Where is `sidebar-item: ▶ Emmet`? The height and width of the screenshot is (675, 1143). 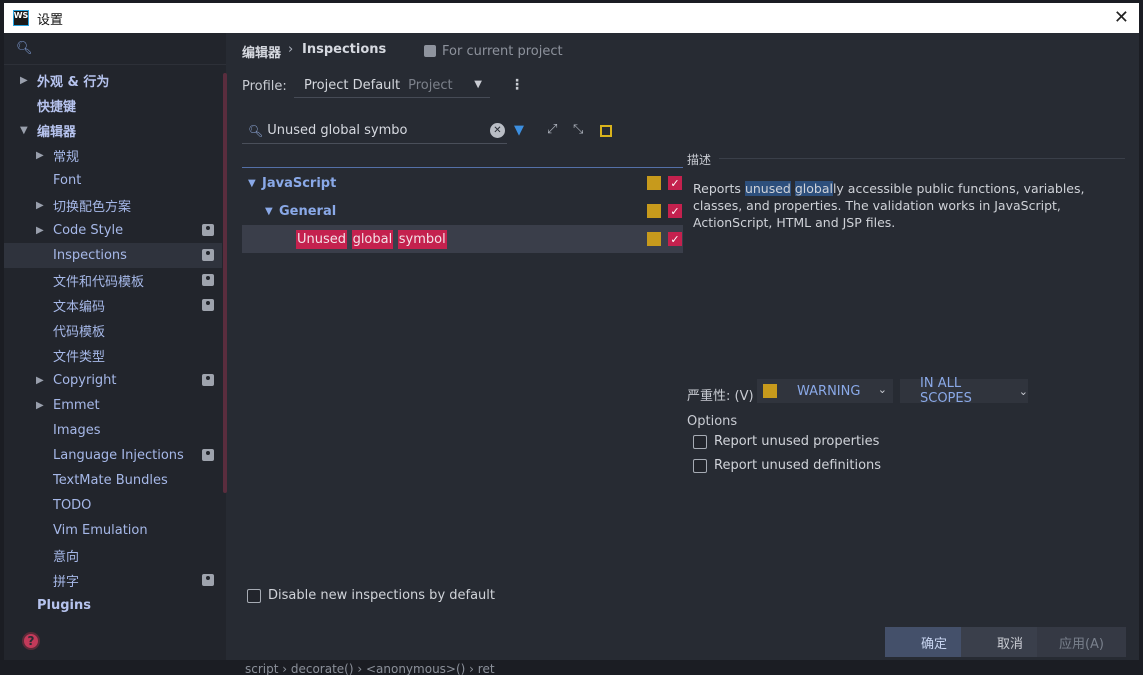
sidebar-item: ▶ Emmet is located at coordinates (113, 405).